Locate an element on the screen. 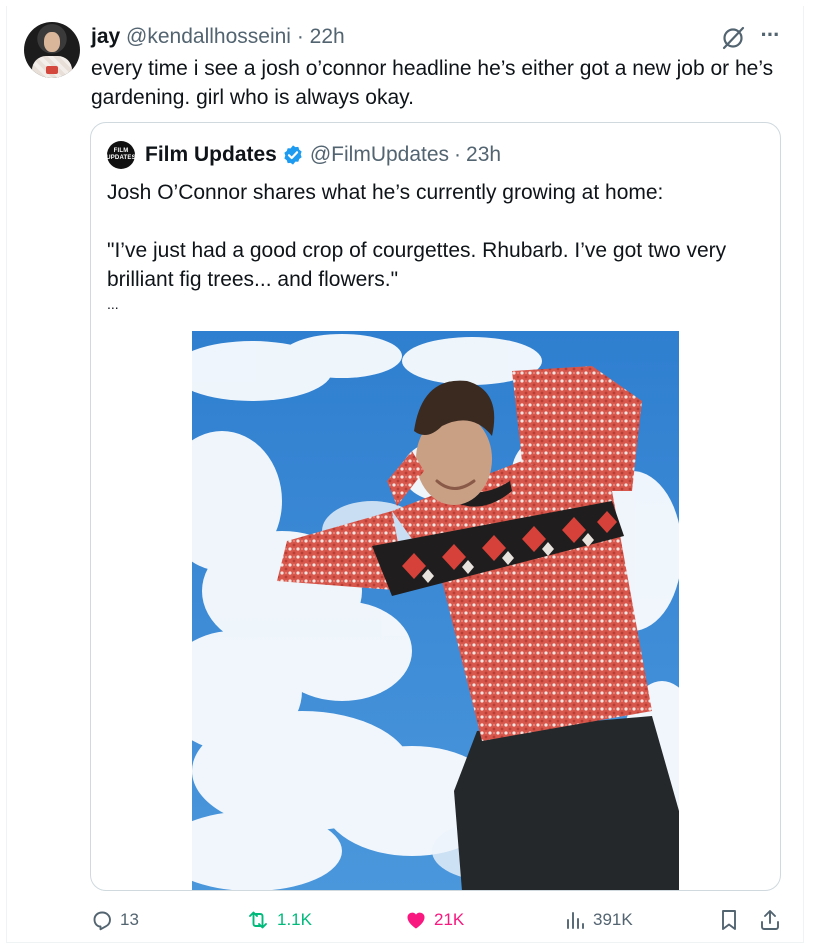 Image resolution: width=824 pixels, height=948 pixels. grok-icon is located at coordinates (733, 38).